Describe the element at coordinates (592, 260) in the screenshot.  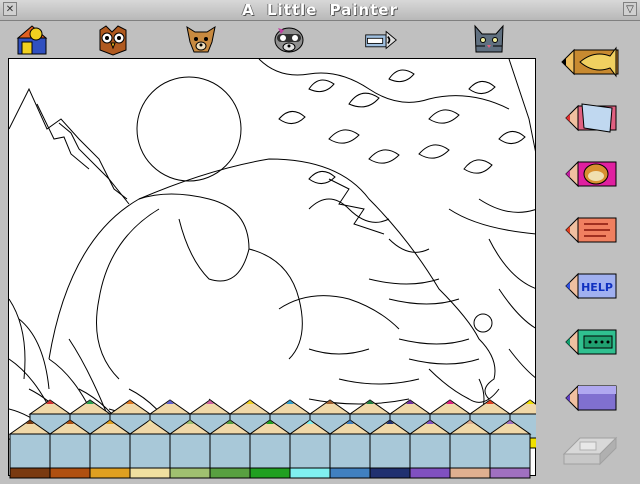
I see `tool-sidebar: HELP` at that location.